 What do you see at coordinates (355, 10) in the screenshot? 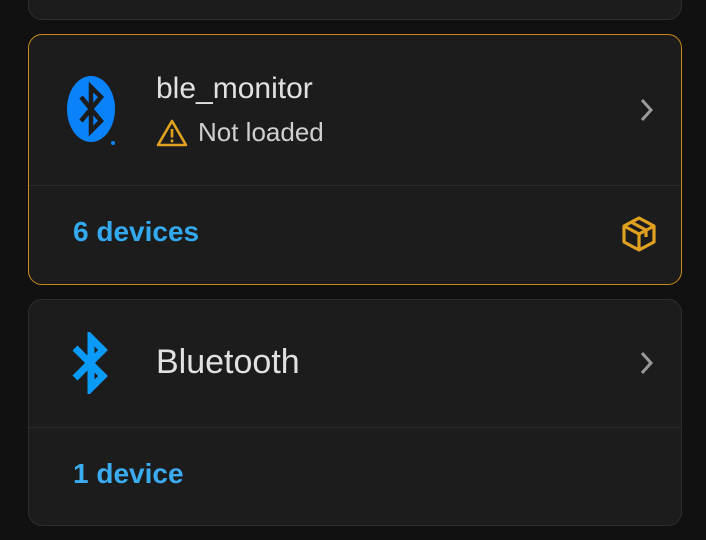
I see `integration-card-partial` at bounding box center [355, 10].